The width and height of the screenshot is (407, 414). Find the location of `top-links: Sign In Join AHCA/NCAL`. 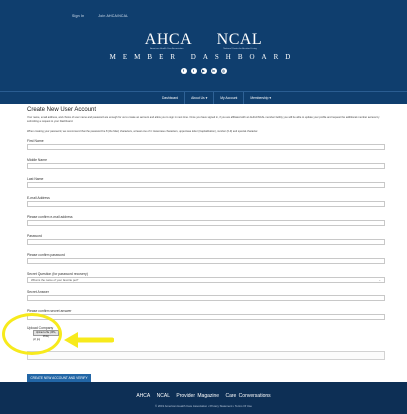

top-links: Sign In Join AHCA/NCAL is located at coordinates (100, 16).